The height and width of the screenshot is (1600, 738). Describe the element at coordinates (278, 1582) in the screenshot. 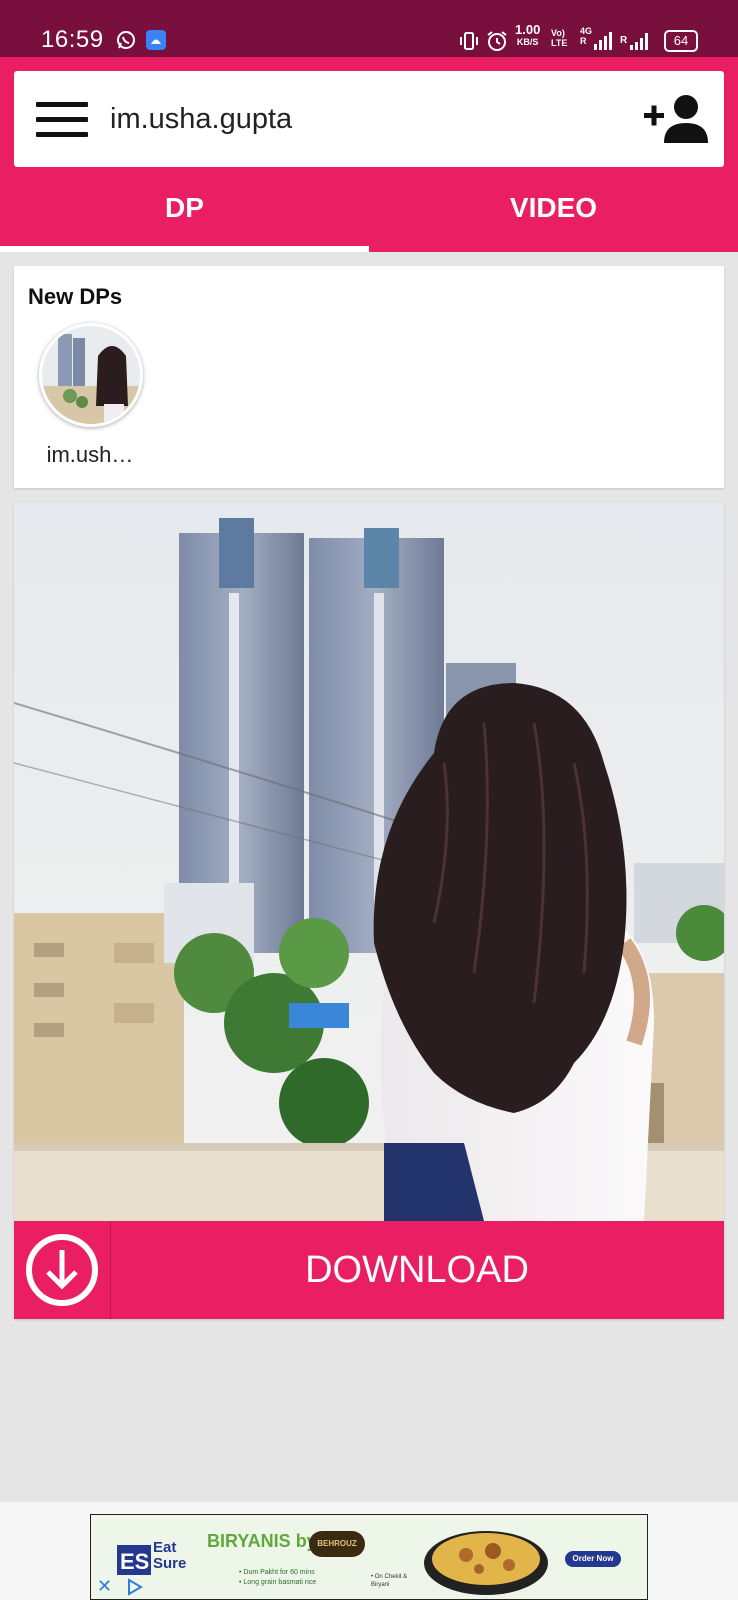

I see `ad-bullet: • Long grain basmati rice` at that location.